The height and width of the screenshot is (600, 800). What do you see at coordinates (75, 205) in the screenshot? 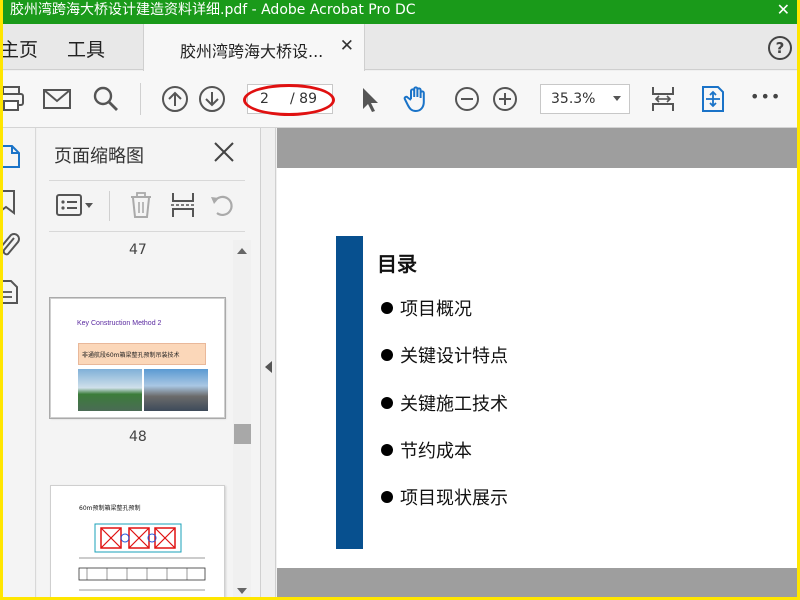
I see `thumbnail-options-icon` at bounding box center [75, 205].